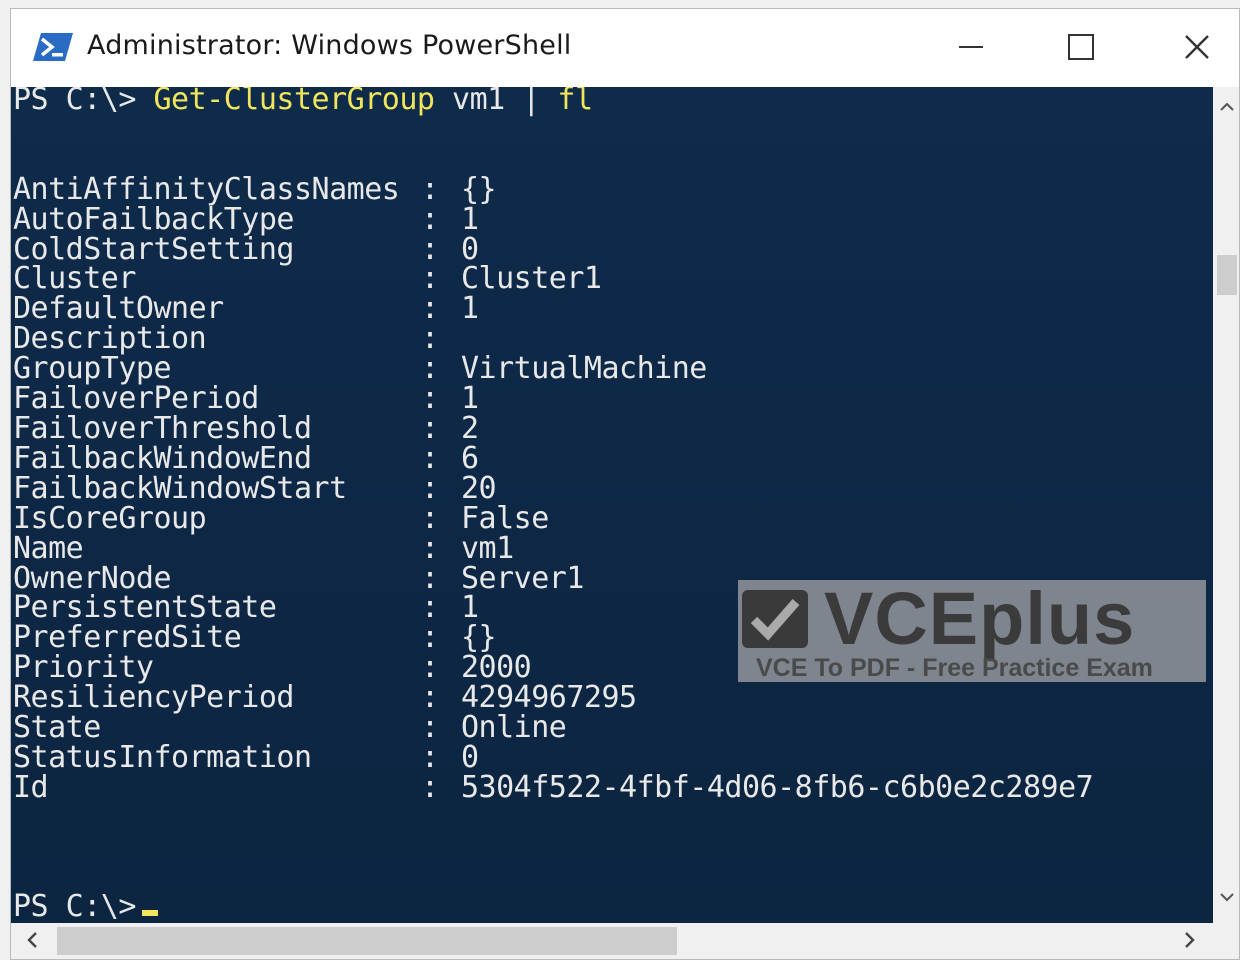  Describe the element at coordinates (553, 249) in the screenshot. I see `property-row: ColdStartSetting:0` at that location.